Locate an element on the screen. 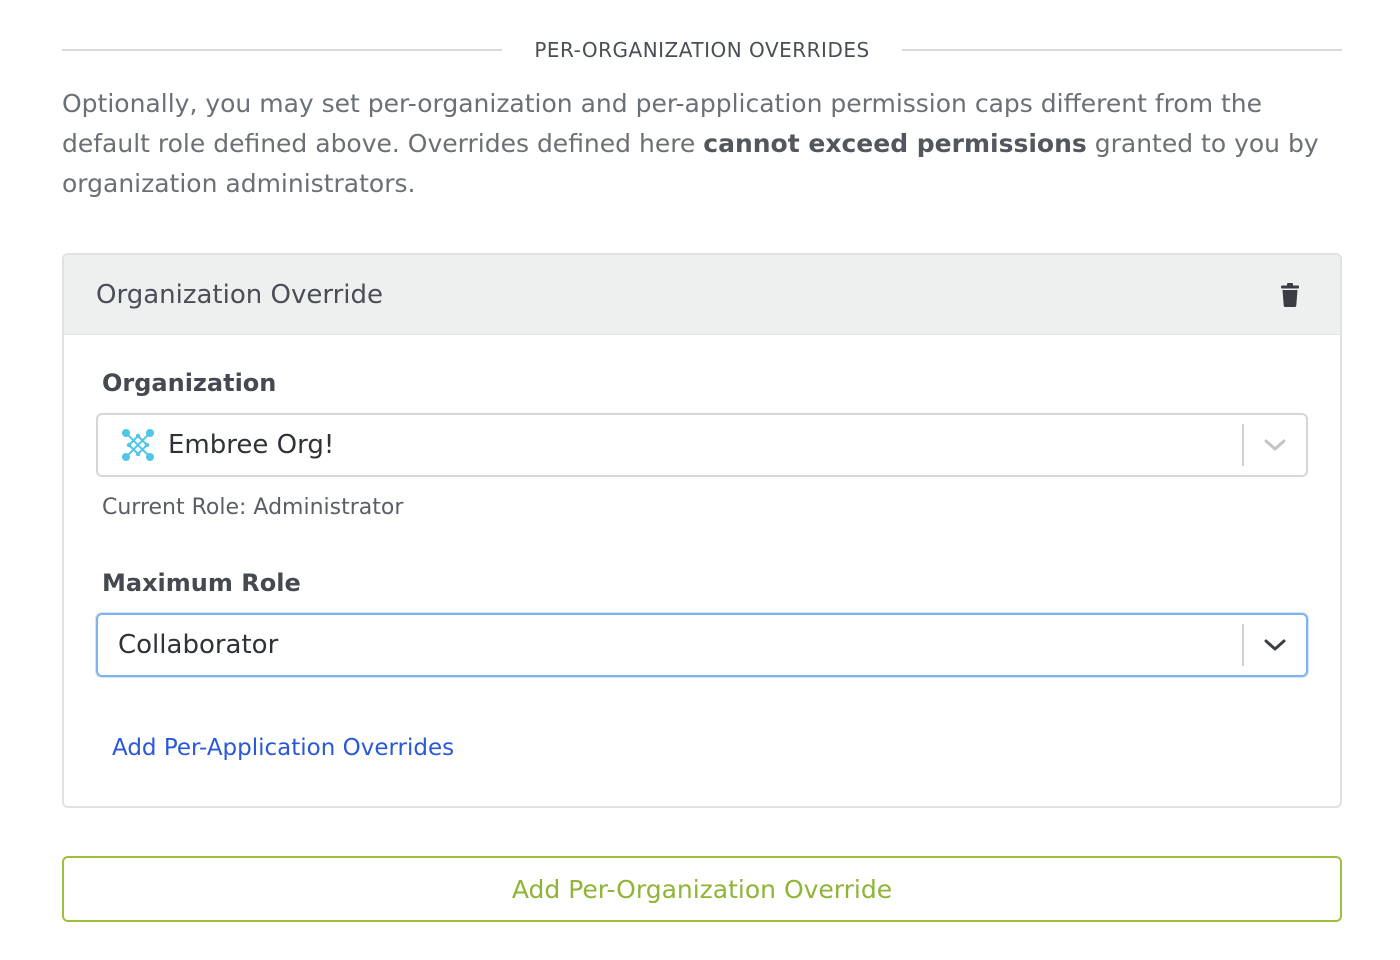  maximum-role-select-value: Collaborator is located at coordinates (670, 645).